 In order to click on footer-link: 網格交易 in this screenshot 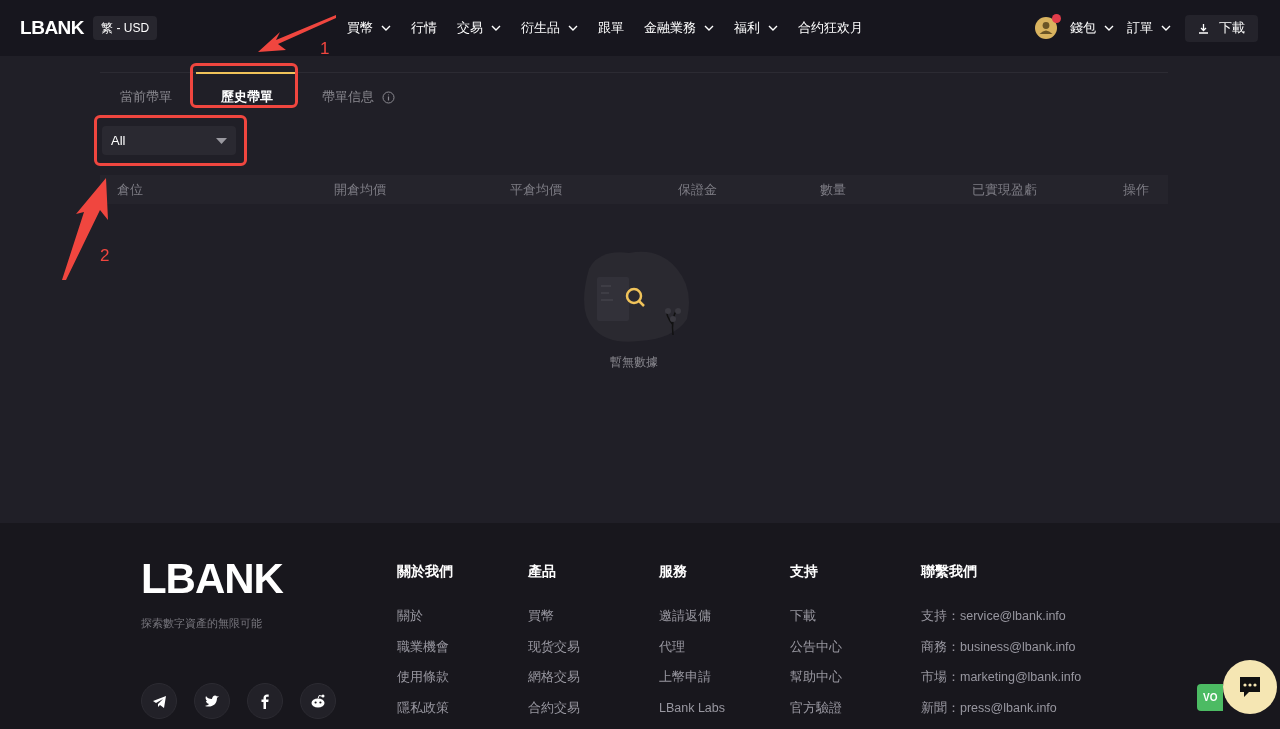, I will do `click(593, 683)`.